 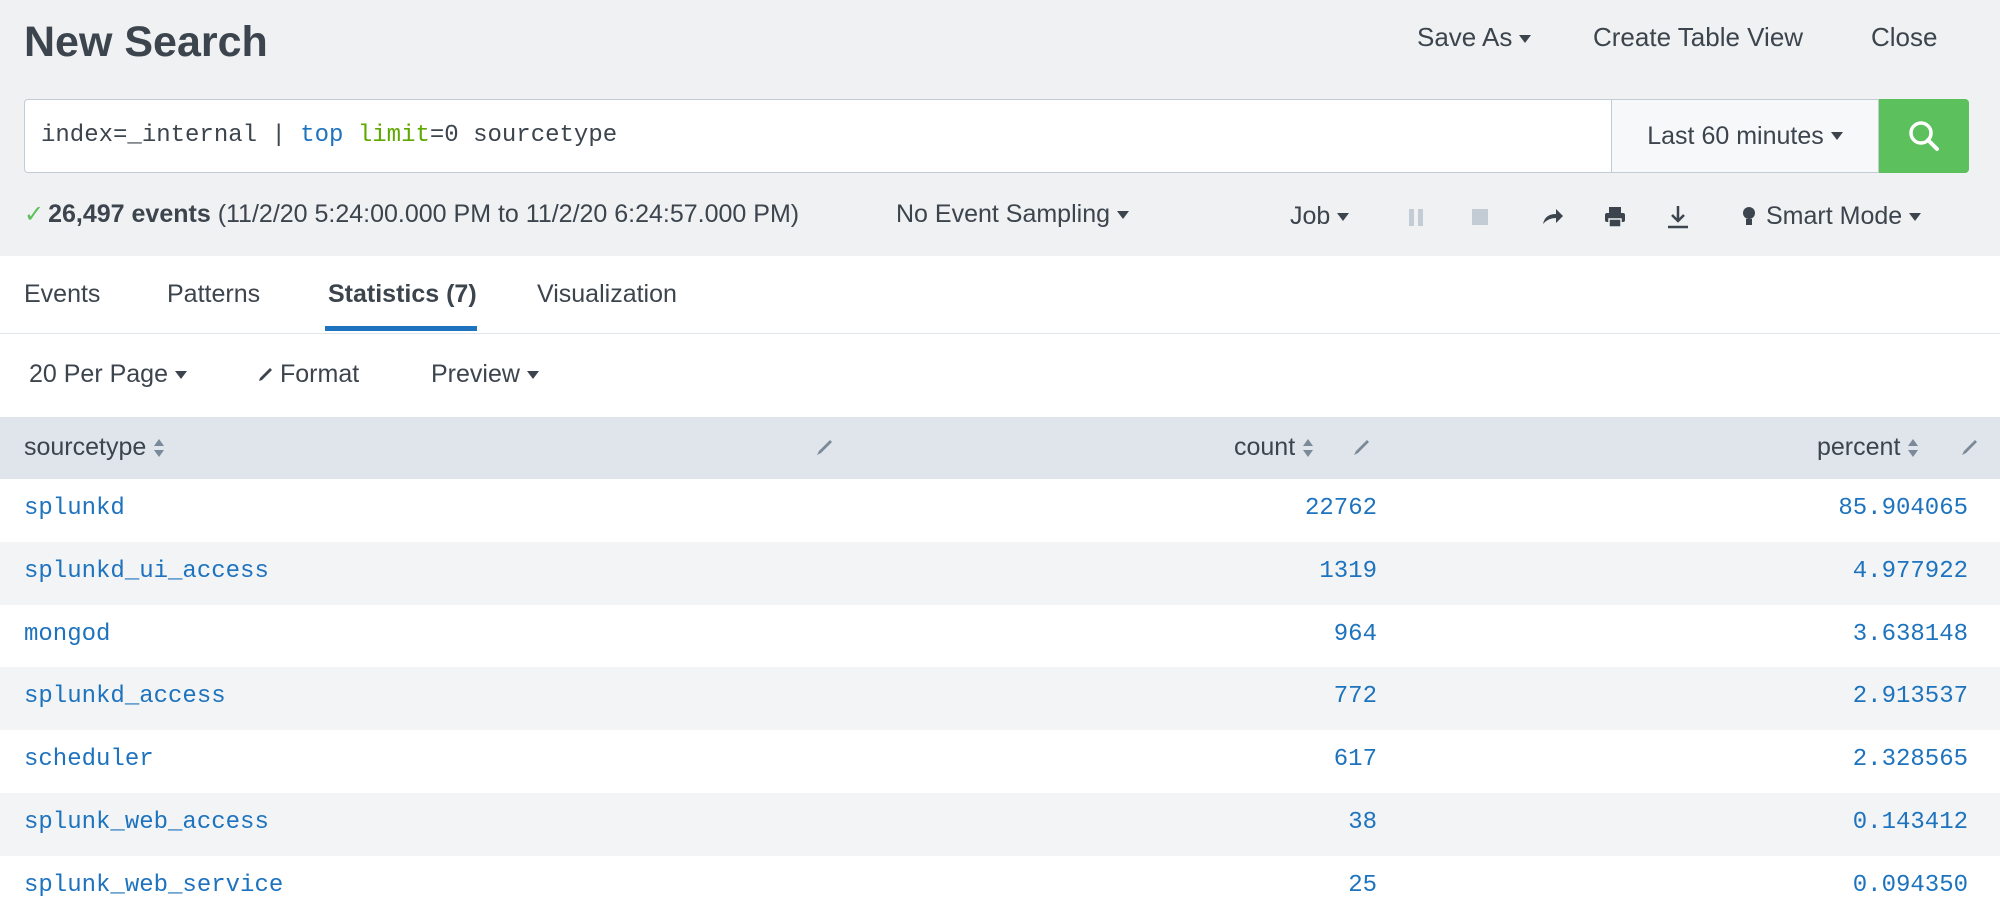 I want to click on count-cell: 25, so click(x=1362, y=885).